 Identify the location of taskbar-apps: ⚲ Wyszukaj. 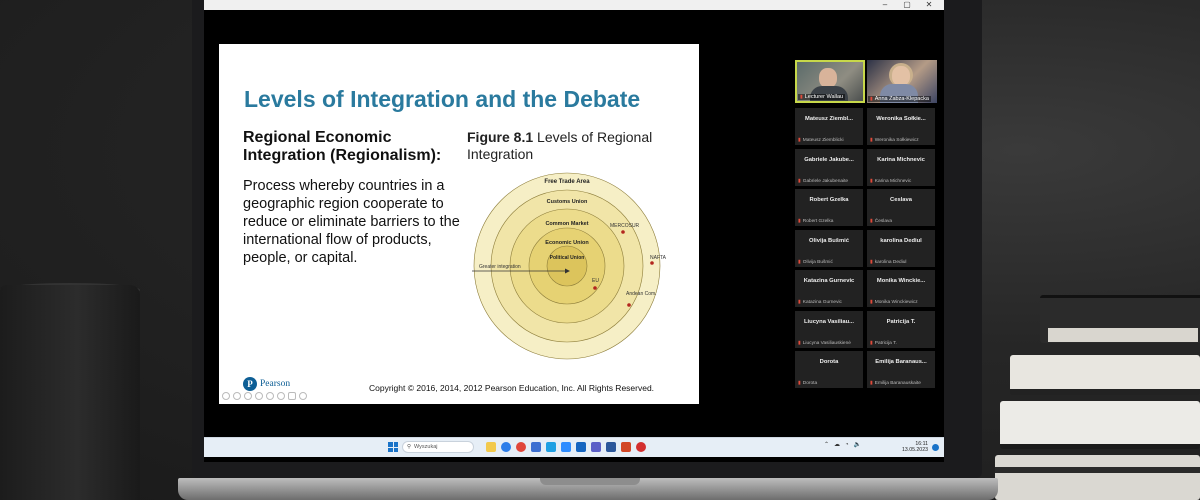
(517, 447).